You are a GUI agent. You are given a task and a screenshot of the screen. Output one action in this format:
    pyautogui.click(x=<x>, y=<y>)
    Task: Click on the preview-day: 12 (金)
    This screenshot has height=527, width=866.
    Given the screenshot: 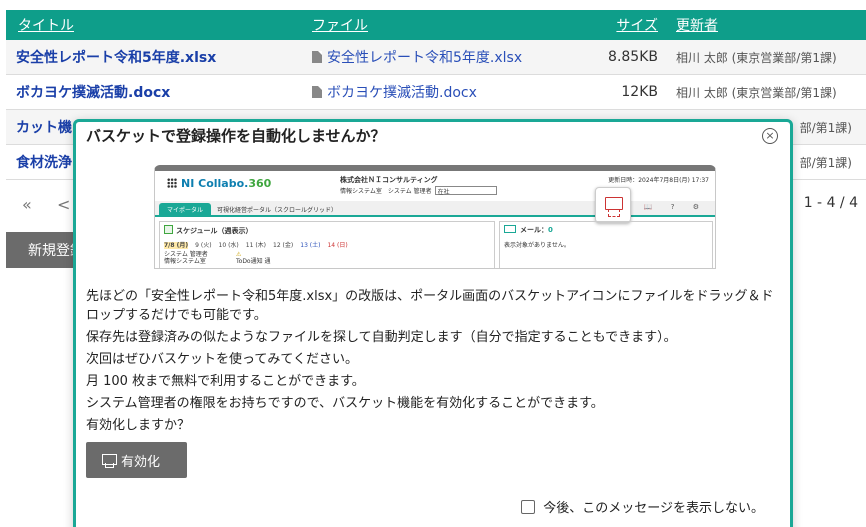 What is the action you would take?
    pyautogui.click(x=283, y=245)
    